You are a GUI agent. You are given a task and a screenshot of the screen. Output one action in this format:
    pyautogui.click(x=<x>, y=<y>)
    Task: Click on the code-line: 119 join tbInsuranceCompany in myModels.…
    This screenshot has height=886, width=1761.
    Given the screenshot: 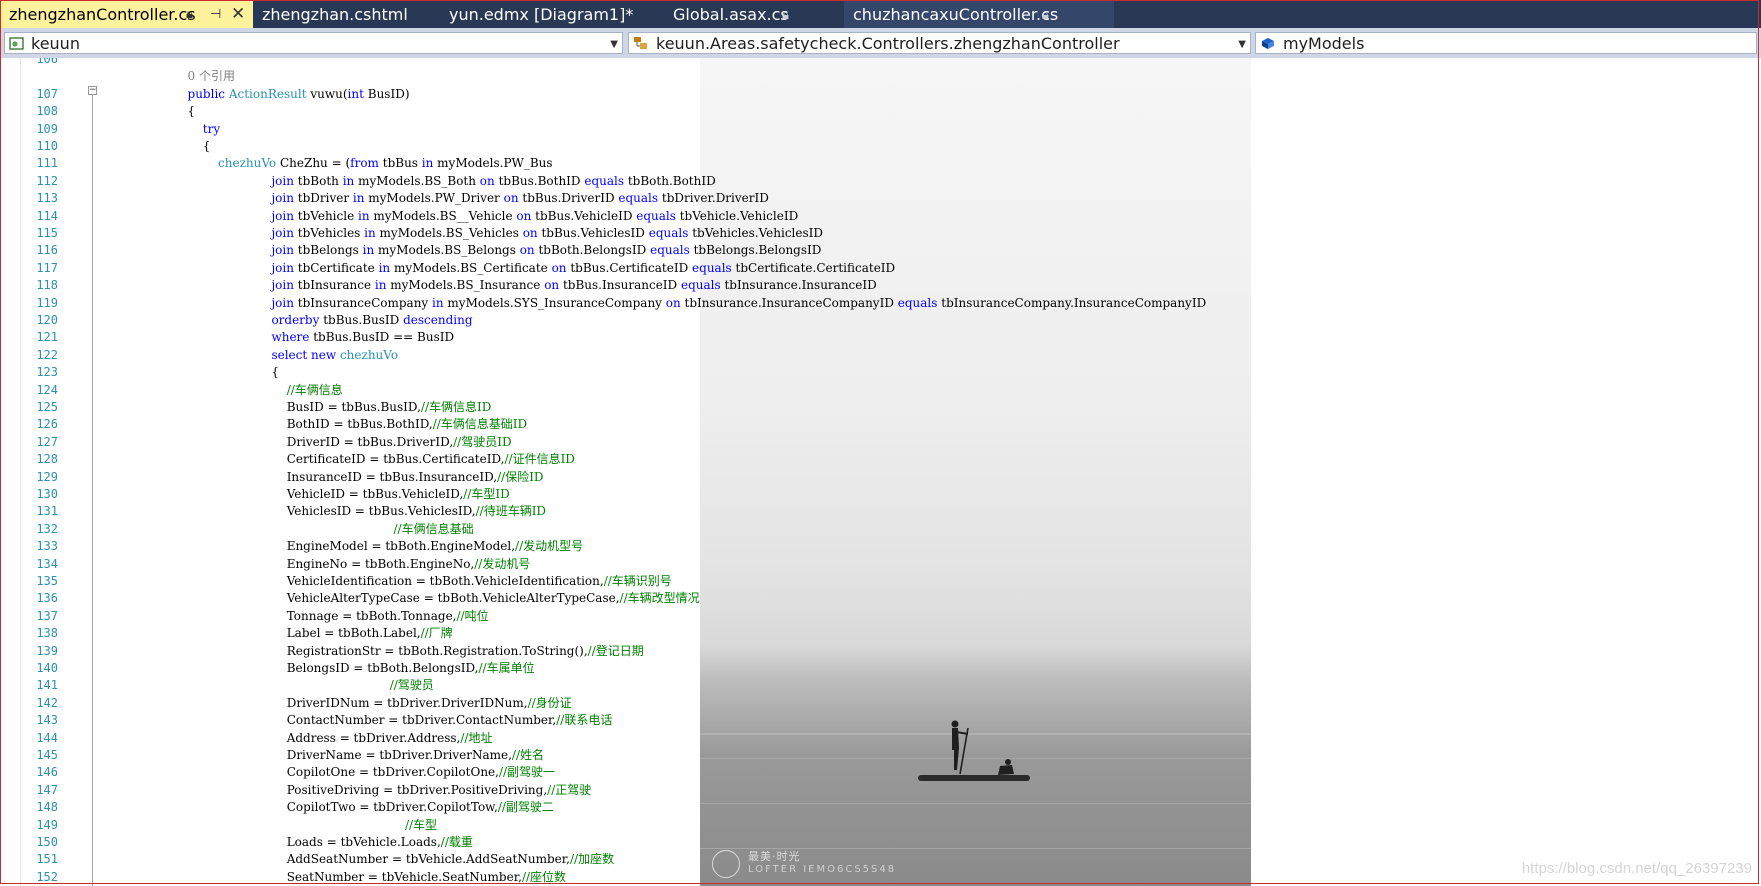 What is the action you would take?
    pyautogui.click(x=880, y=303)
    